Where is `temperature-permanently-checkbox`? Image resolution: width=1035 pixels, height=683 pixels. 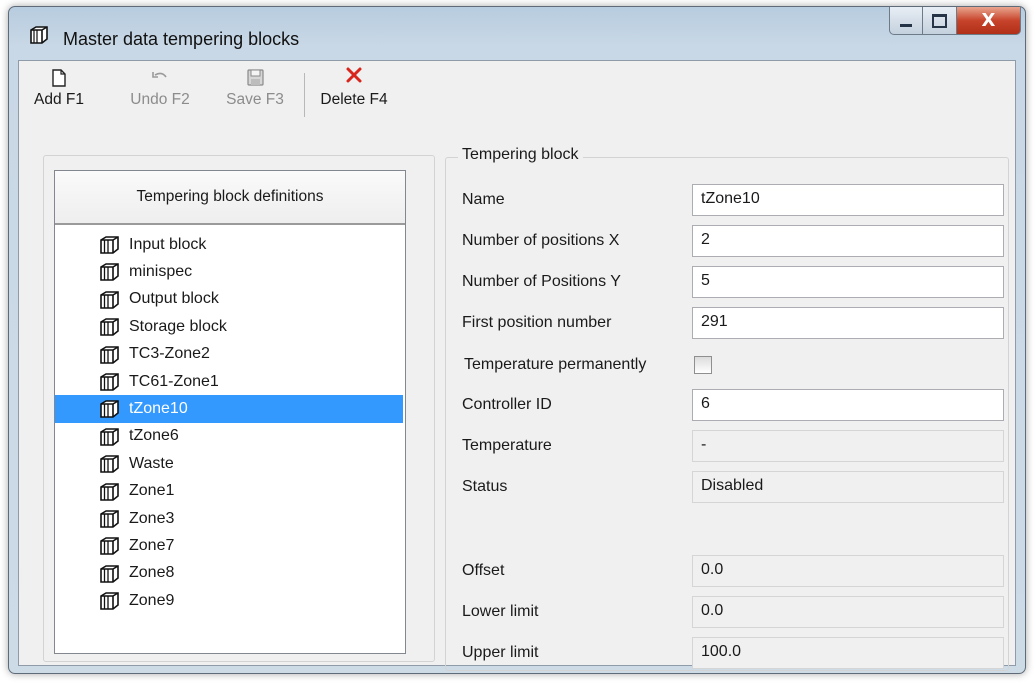
temperature-permanently-checkbox is located at coordinates (703, 365).